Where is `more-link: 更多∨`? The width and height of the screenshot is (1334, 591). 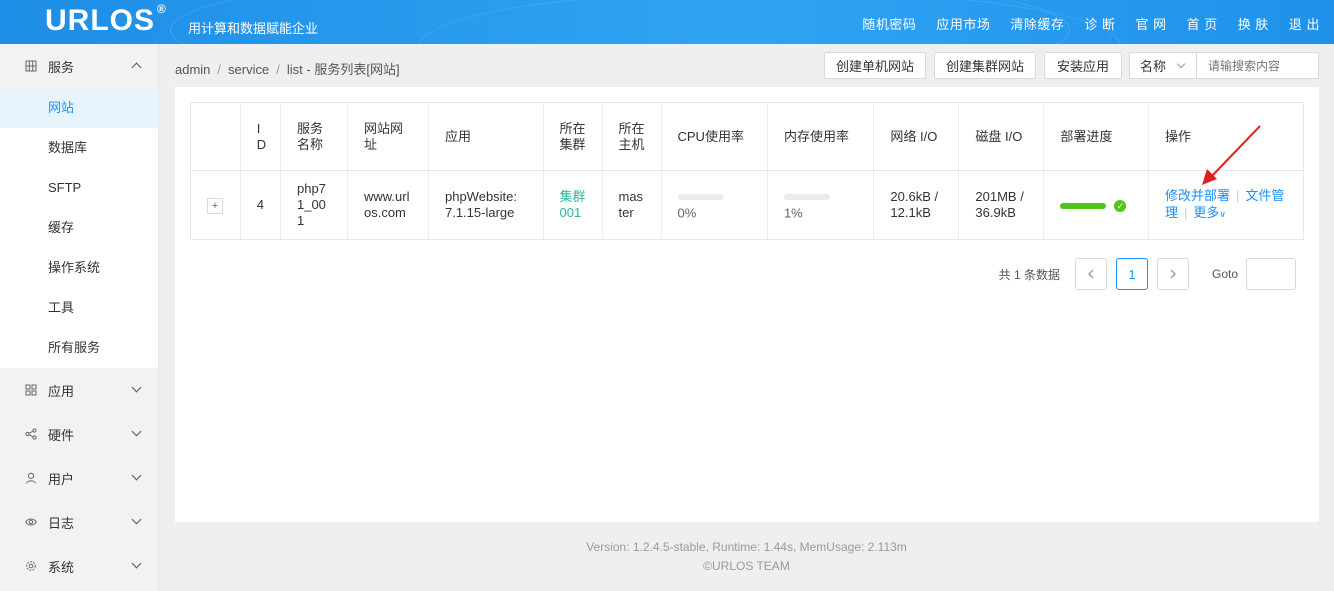 more-link: 更多∨ is located at coordinates (1209, 212).